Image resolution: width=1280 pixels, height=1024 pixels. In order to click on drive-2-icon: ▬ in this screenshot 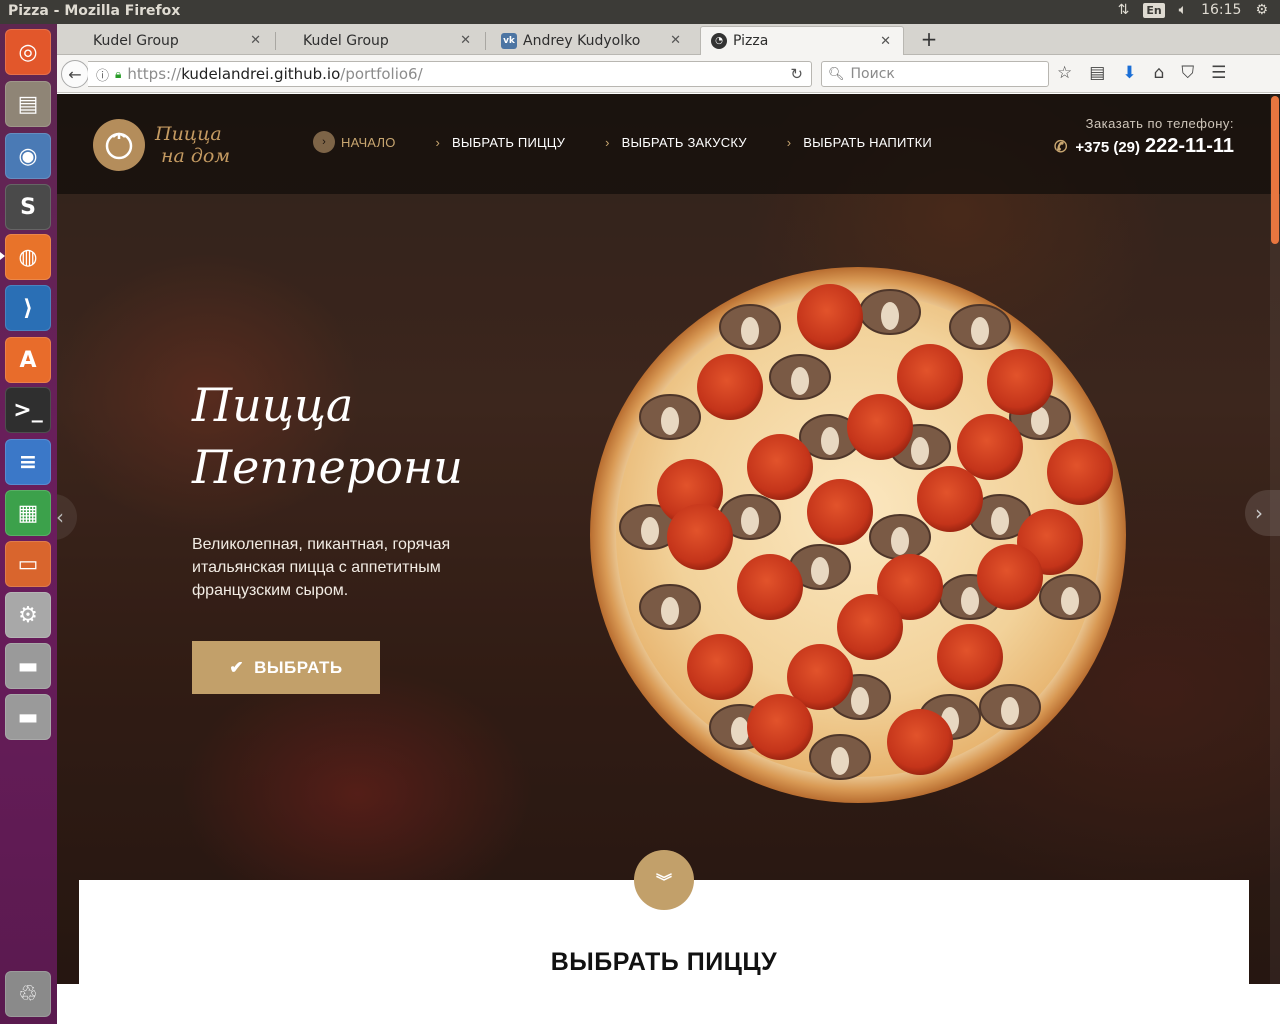, I will do `click(28, 717)`.